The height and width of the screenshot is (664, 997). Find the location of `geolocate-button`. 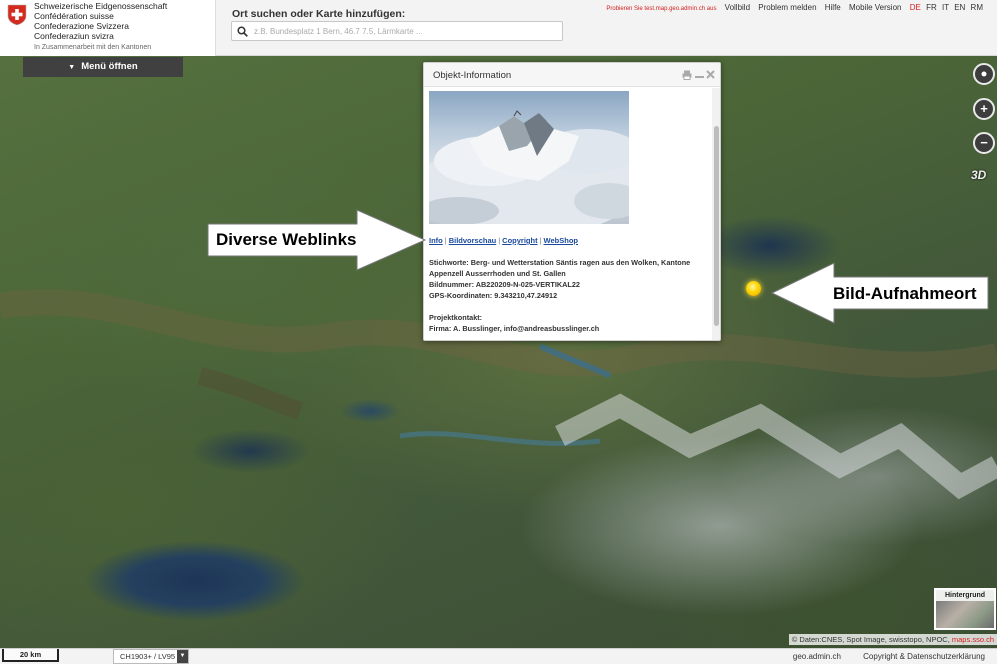

geolocate-button is located at coordinates (984, 74).